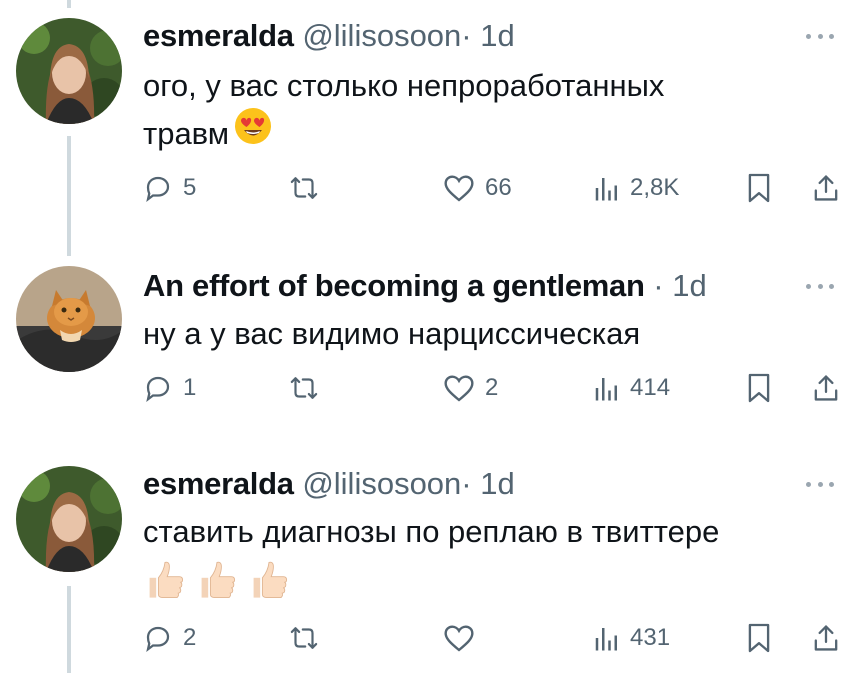 The height and width of the screenshot is (673, 862). What do you see at coordinates (650, 387) in the screenshot?
I see `view-count: 414` at bounding box center [650, 387].